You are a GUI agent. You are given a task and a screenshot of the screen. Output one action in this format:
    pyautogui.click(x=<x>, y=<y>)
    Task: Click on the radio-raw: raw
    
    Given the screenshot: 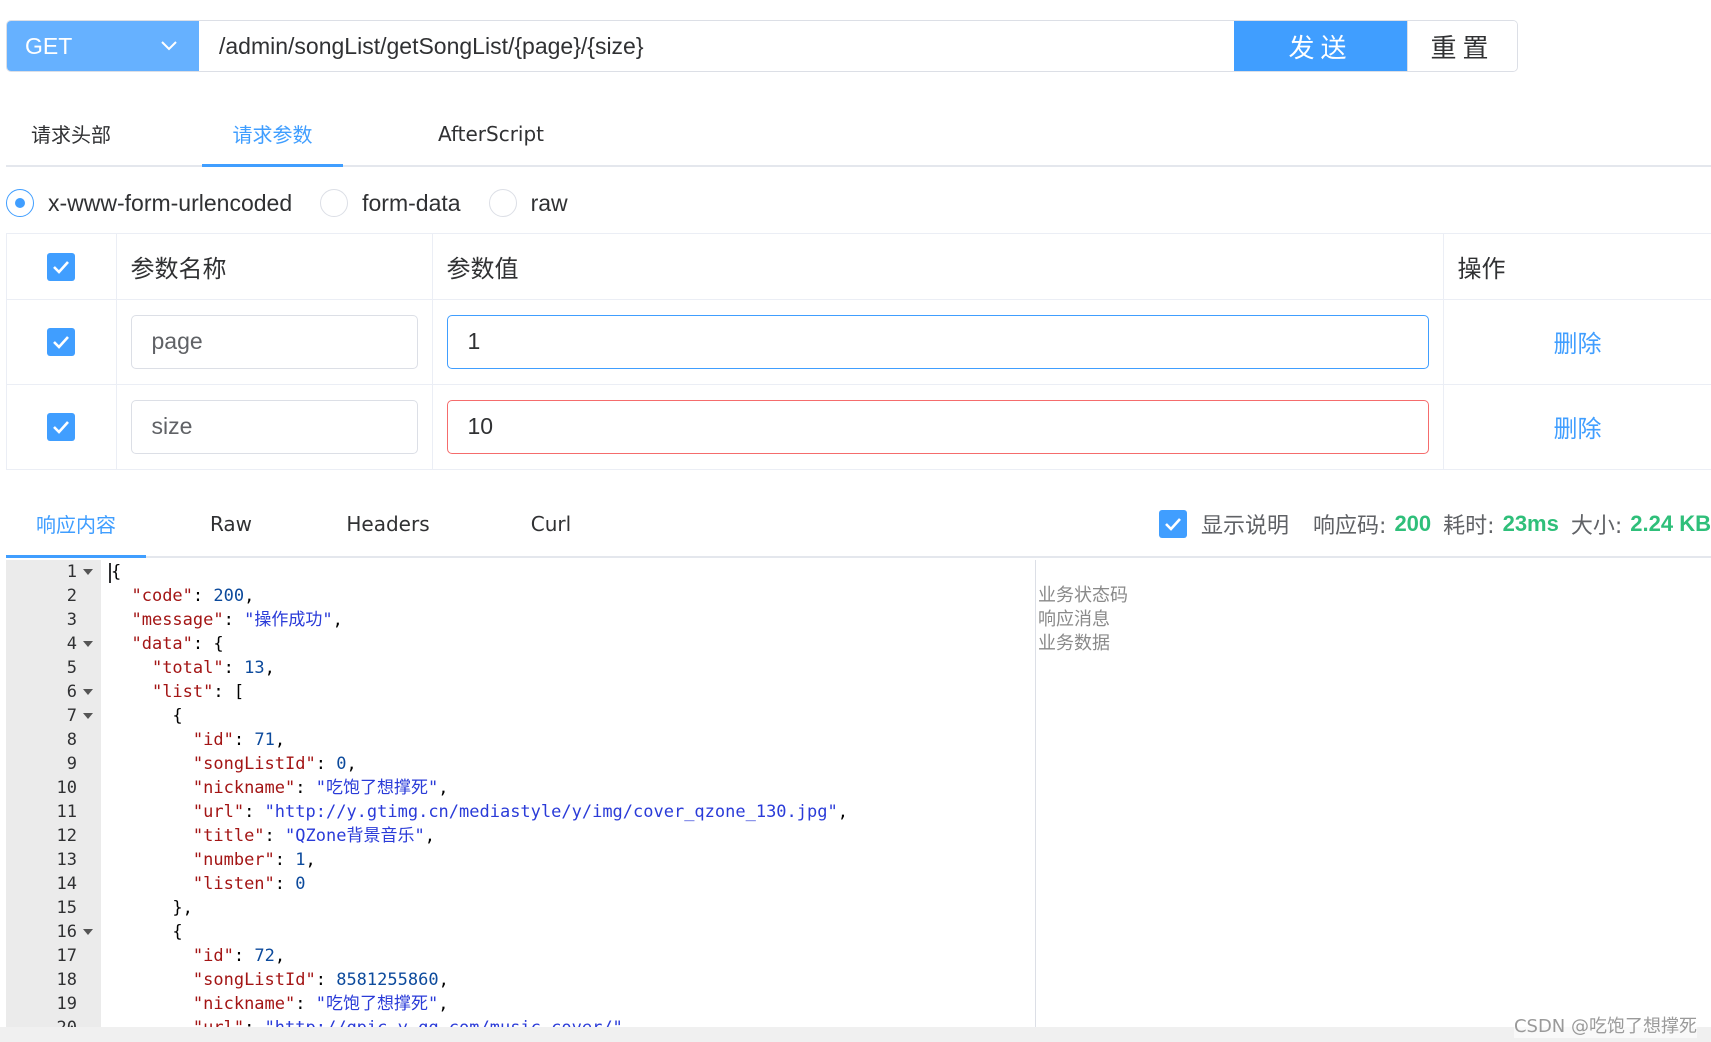 What is the action you would take?
    pyautogui.click(x=528, y=203)
    